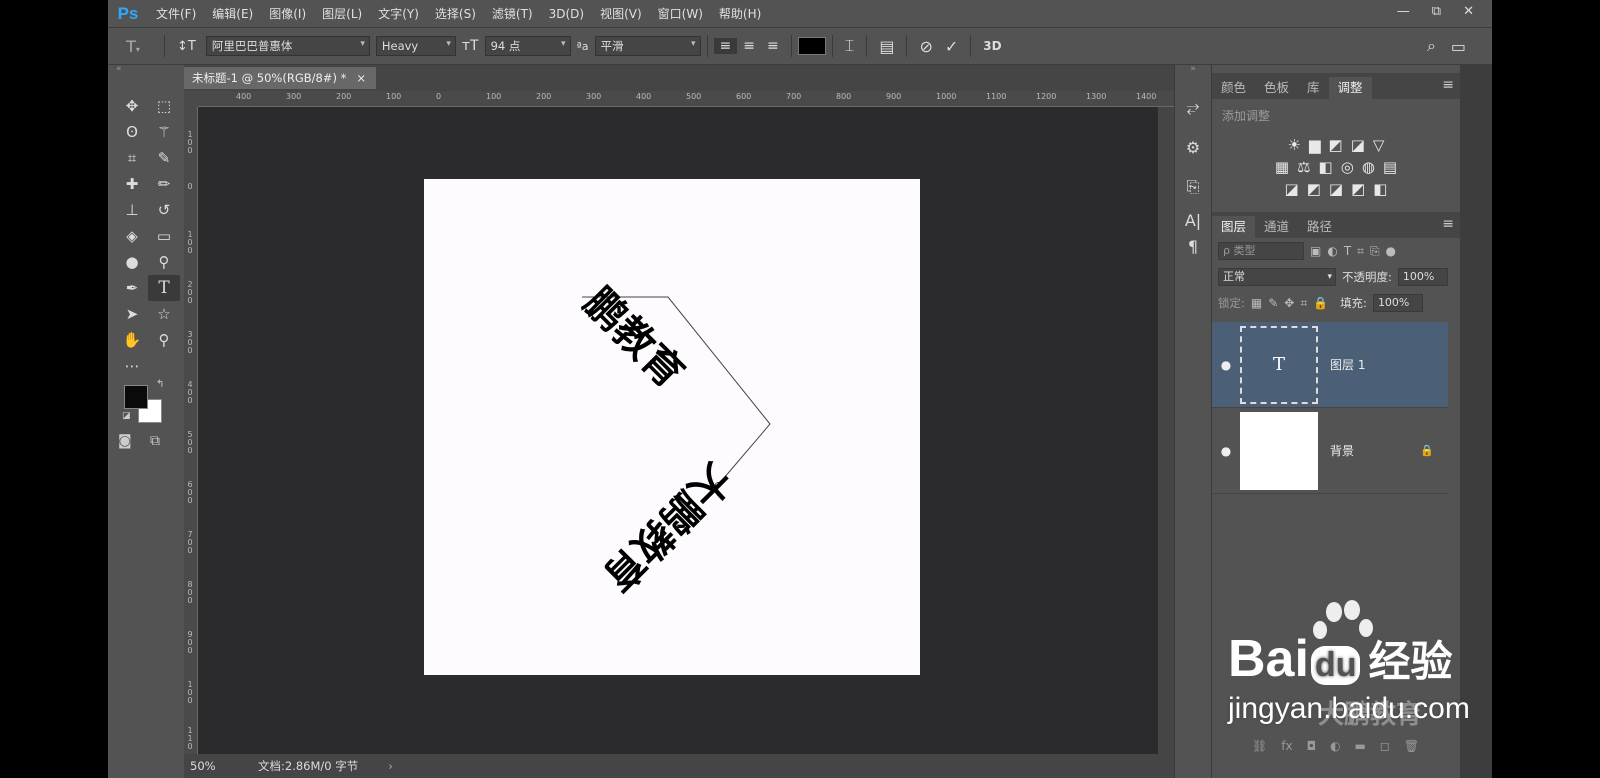 The image size is (1600, 778). What do you see at coordinates (342, 13) in the screenshot?
I see `menu-layer: 图层(L)` at bounding box center [342, 13].